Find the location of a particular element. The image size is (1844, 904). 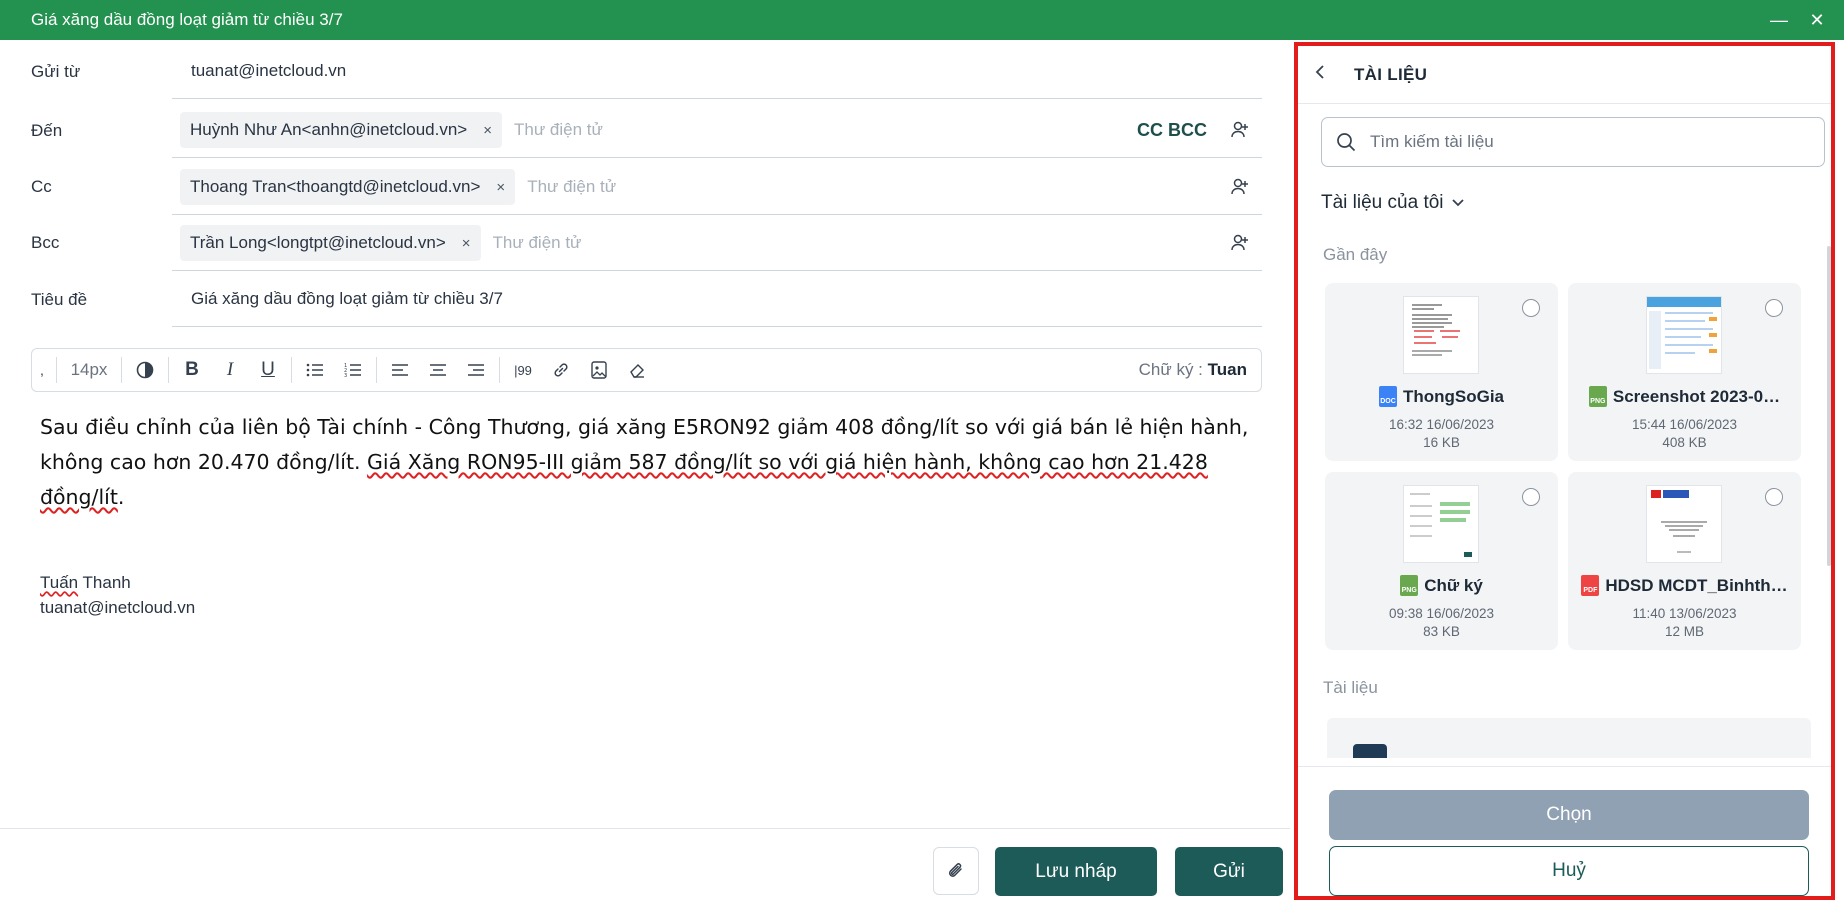

cc-row: Cc Thoang Tran<thoangtd@inetcloud.vn> × is located at coordinates (631, 188).